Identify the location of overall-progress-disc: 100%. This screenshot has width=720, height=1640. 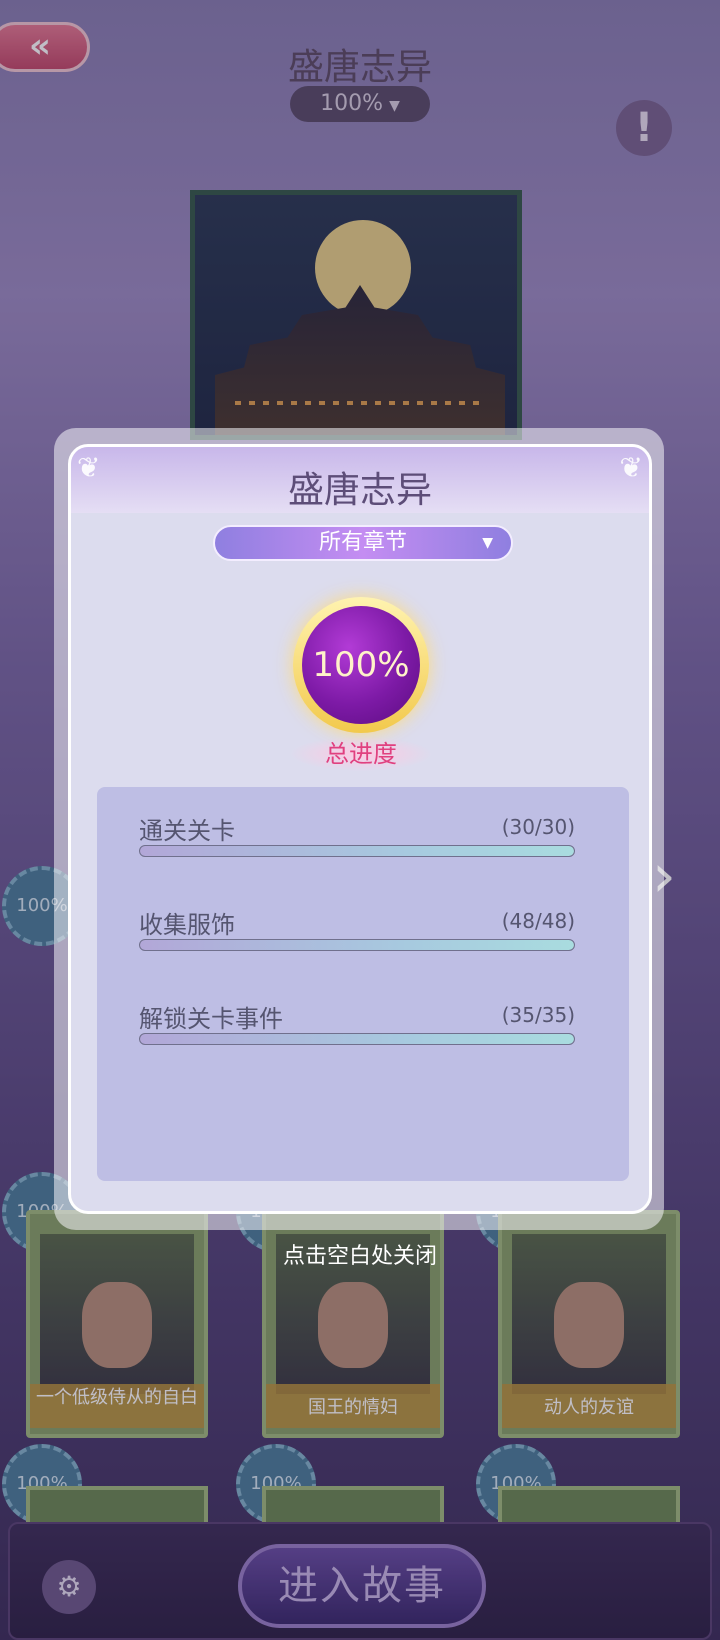
(361, 665).